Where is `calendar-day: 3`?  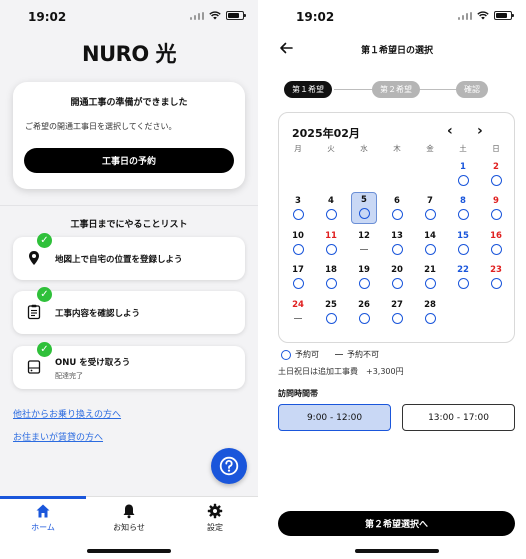
calendar-day: 3 is located at coordinates (298, 209).